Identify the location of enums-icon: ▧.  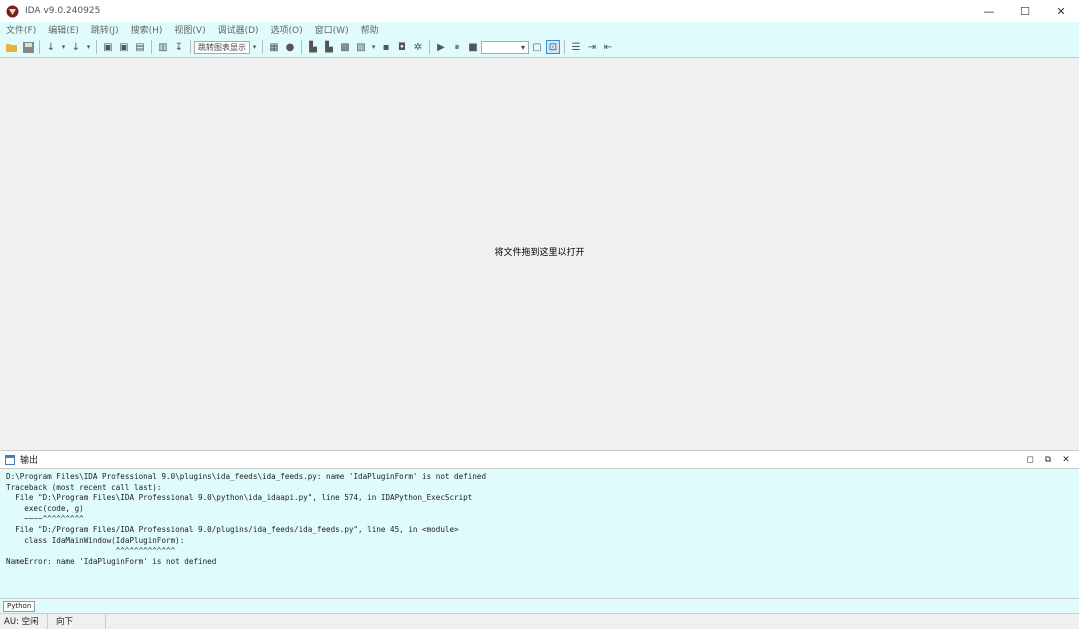
(361, 47).